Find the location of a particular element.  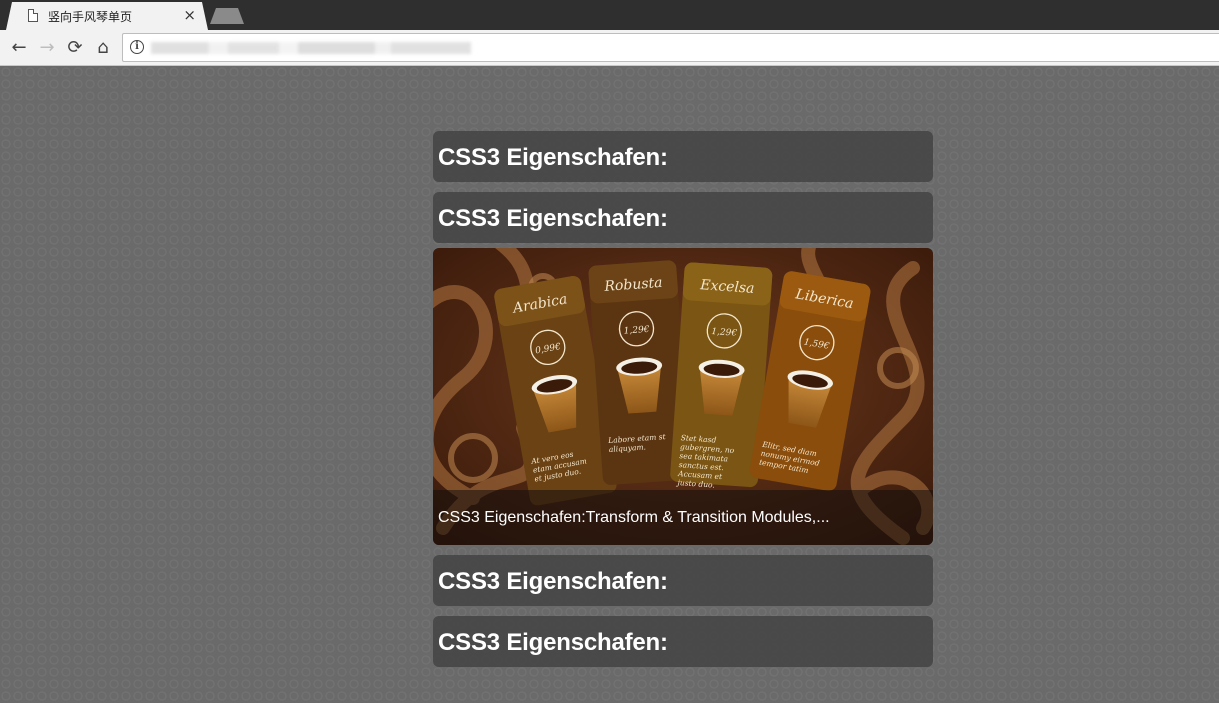

info-icon: i is located at coordinates (137, 47).